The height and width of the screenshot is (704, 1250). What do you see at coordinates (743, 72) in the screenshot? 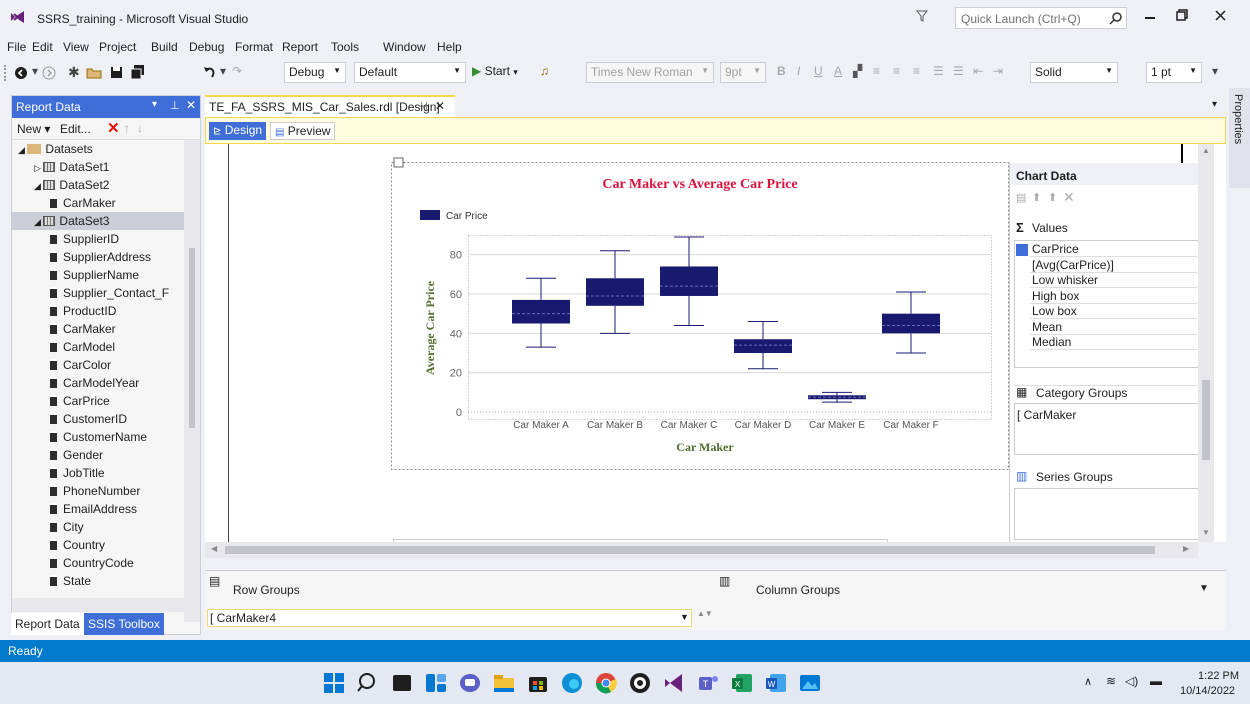
I see `font-size-select: 9pt ▼` at bounding box center [743, 72].